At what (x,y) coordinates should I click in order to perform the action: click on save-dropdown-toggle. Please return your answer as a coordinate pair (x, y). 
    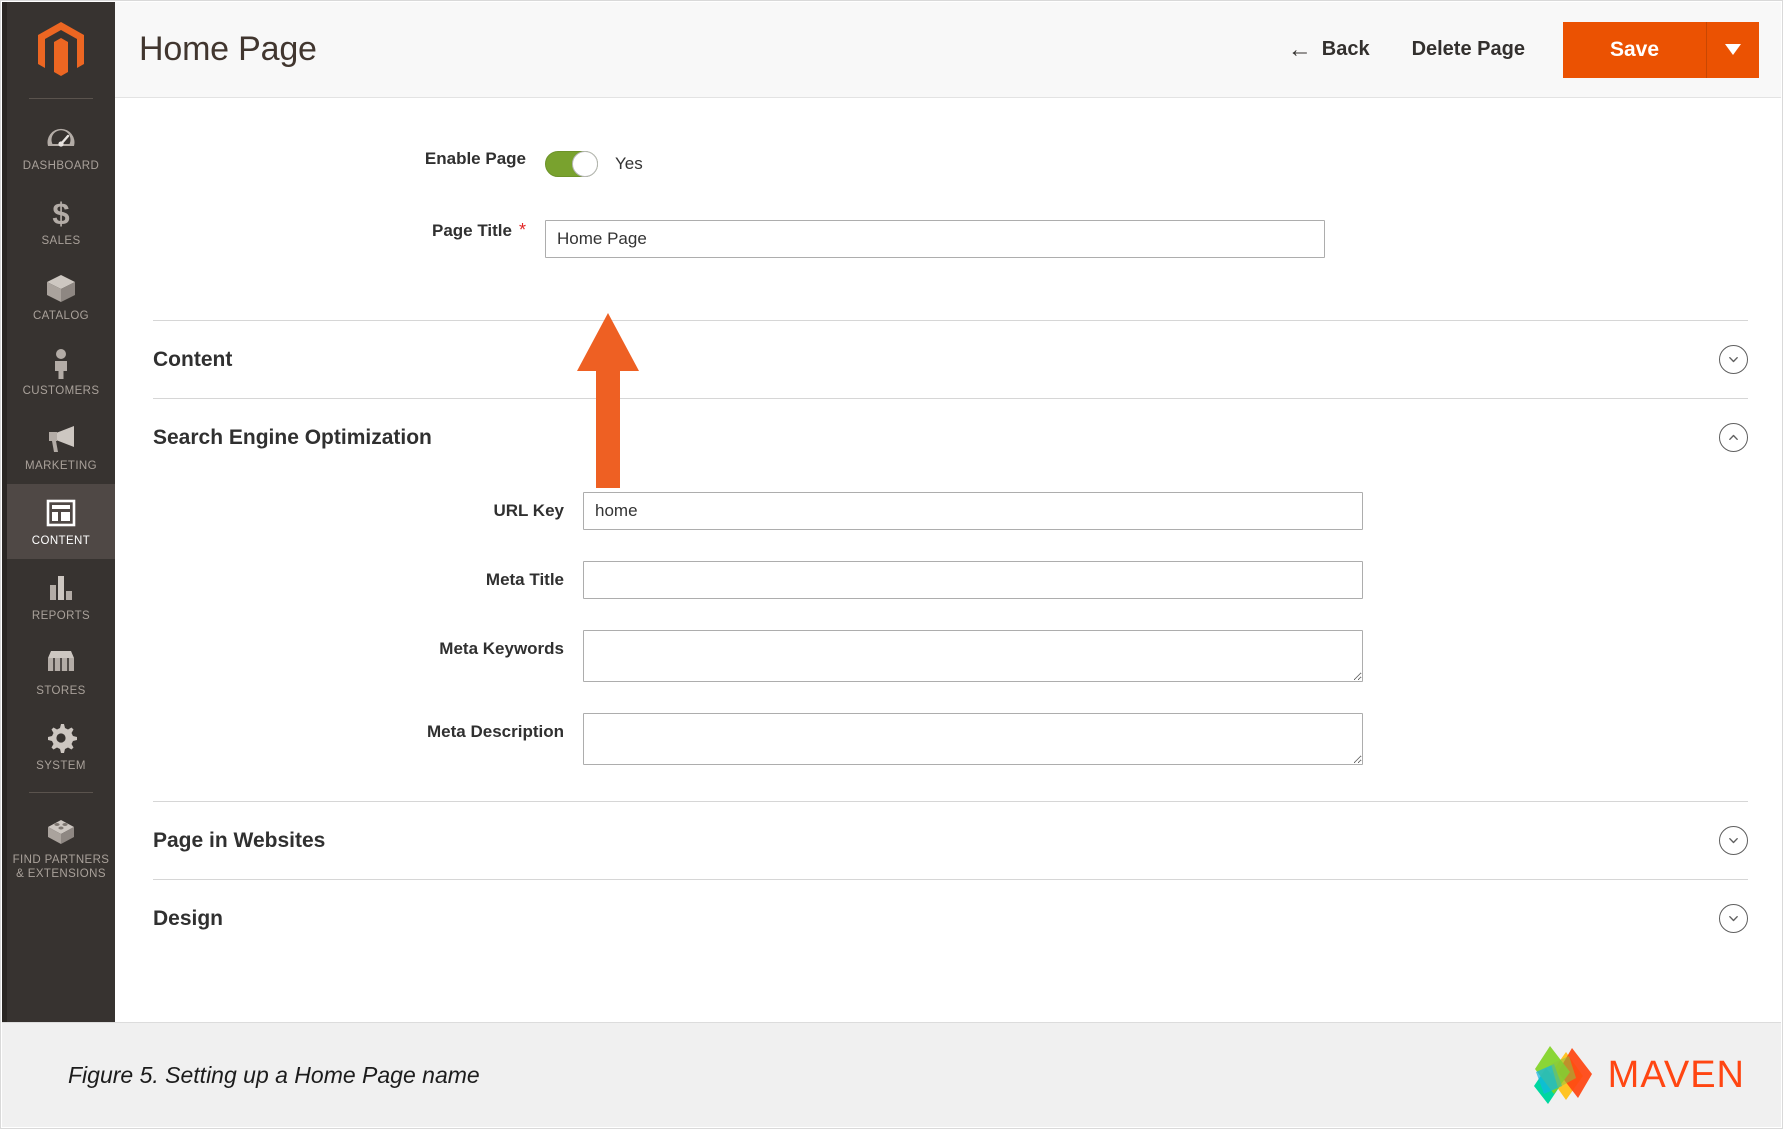
    Looking at the image, I should click on (1733, 49).